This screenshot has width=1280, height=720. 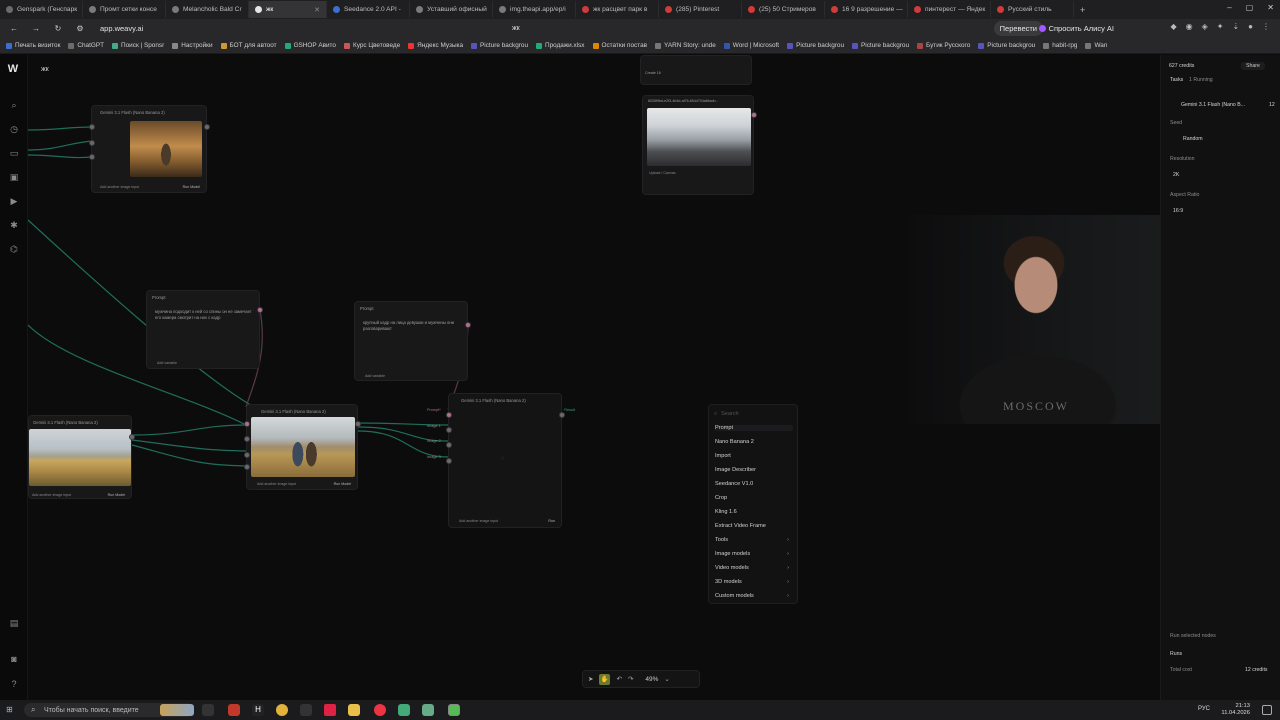 What do you see at coordinates (1060, 45) in the screenshot?
I see `bookmark-item: habit-rpg` at bounding box center [1060, 45].